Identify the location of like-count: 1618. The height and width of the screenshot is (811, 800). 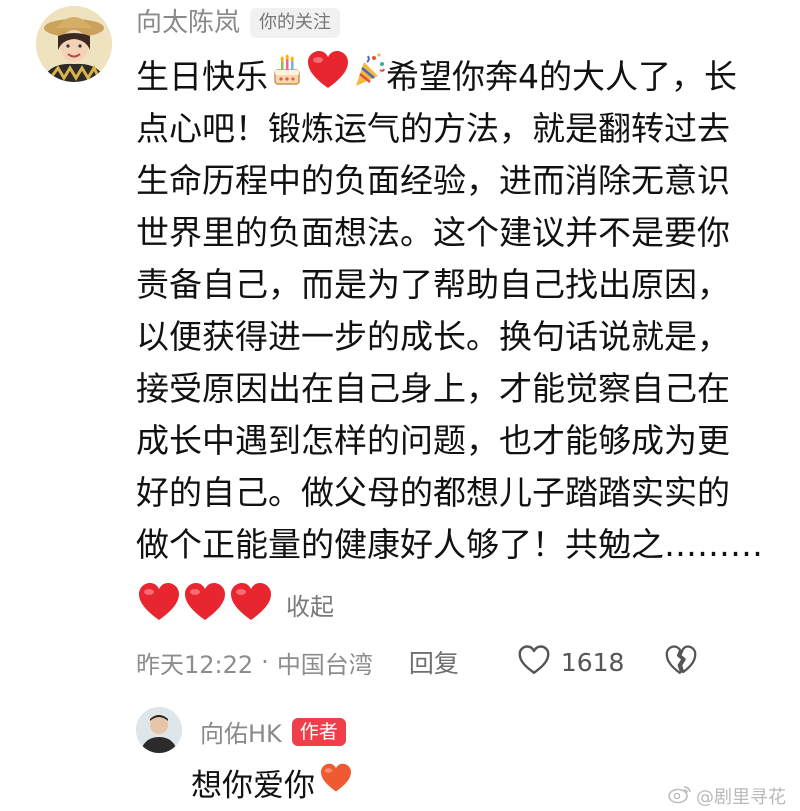
(592, 662).